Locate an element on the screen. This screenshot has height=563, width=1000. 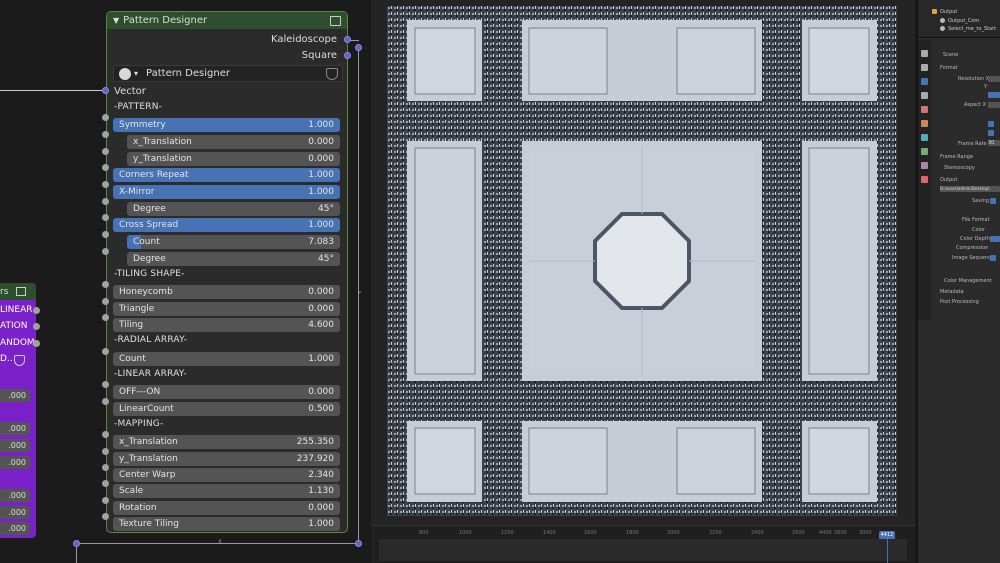
fake-user-shield-icon is located at coordinates (332, 73).